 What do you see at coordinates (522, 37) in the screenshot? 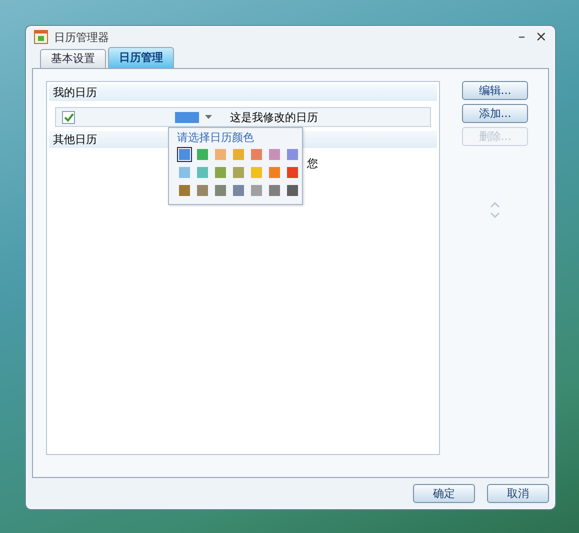
I see `minimize-button: –` at bounding box center [522, 37].